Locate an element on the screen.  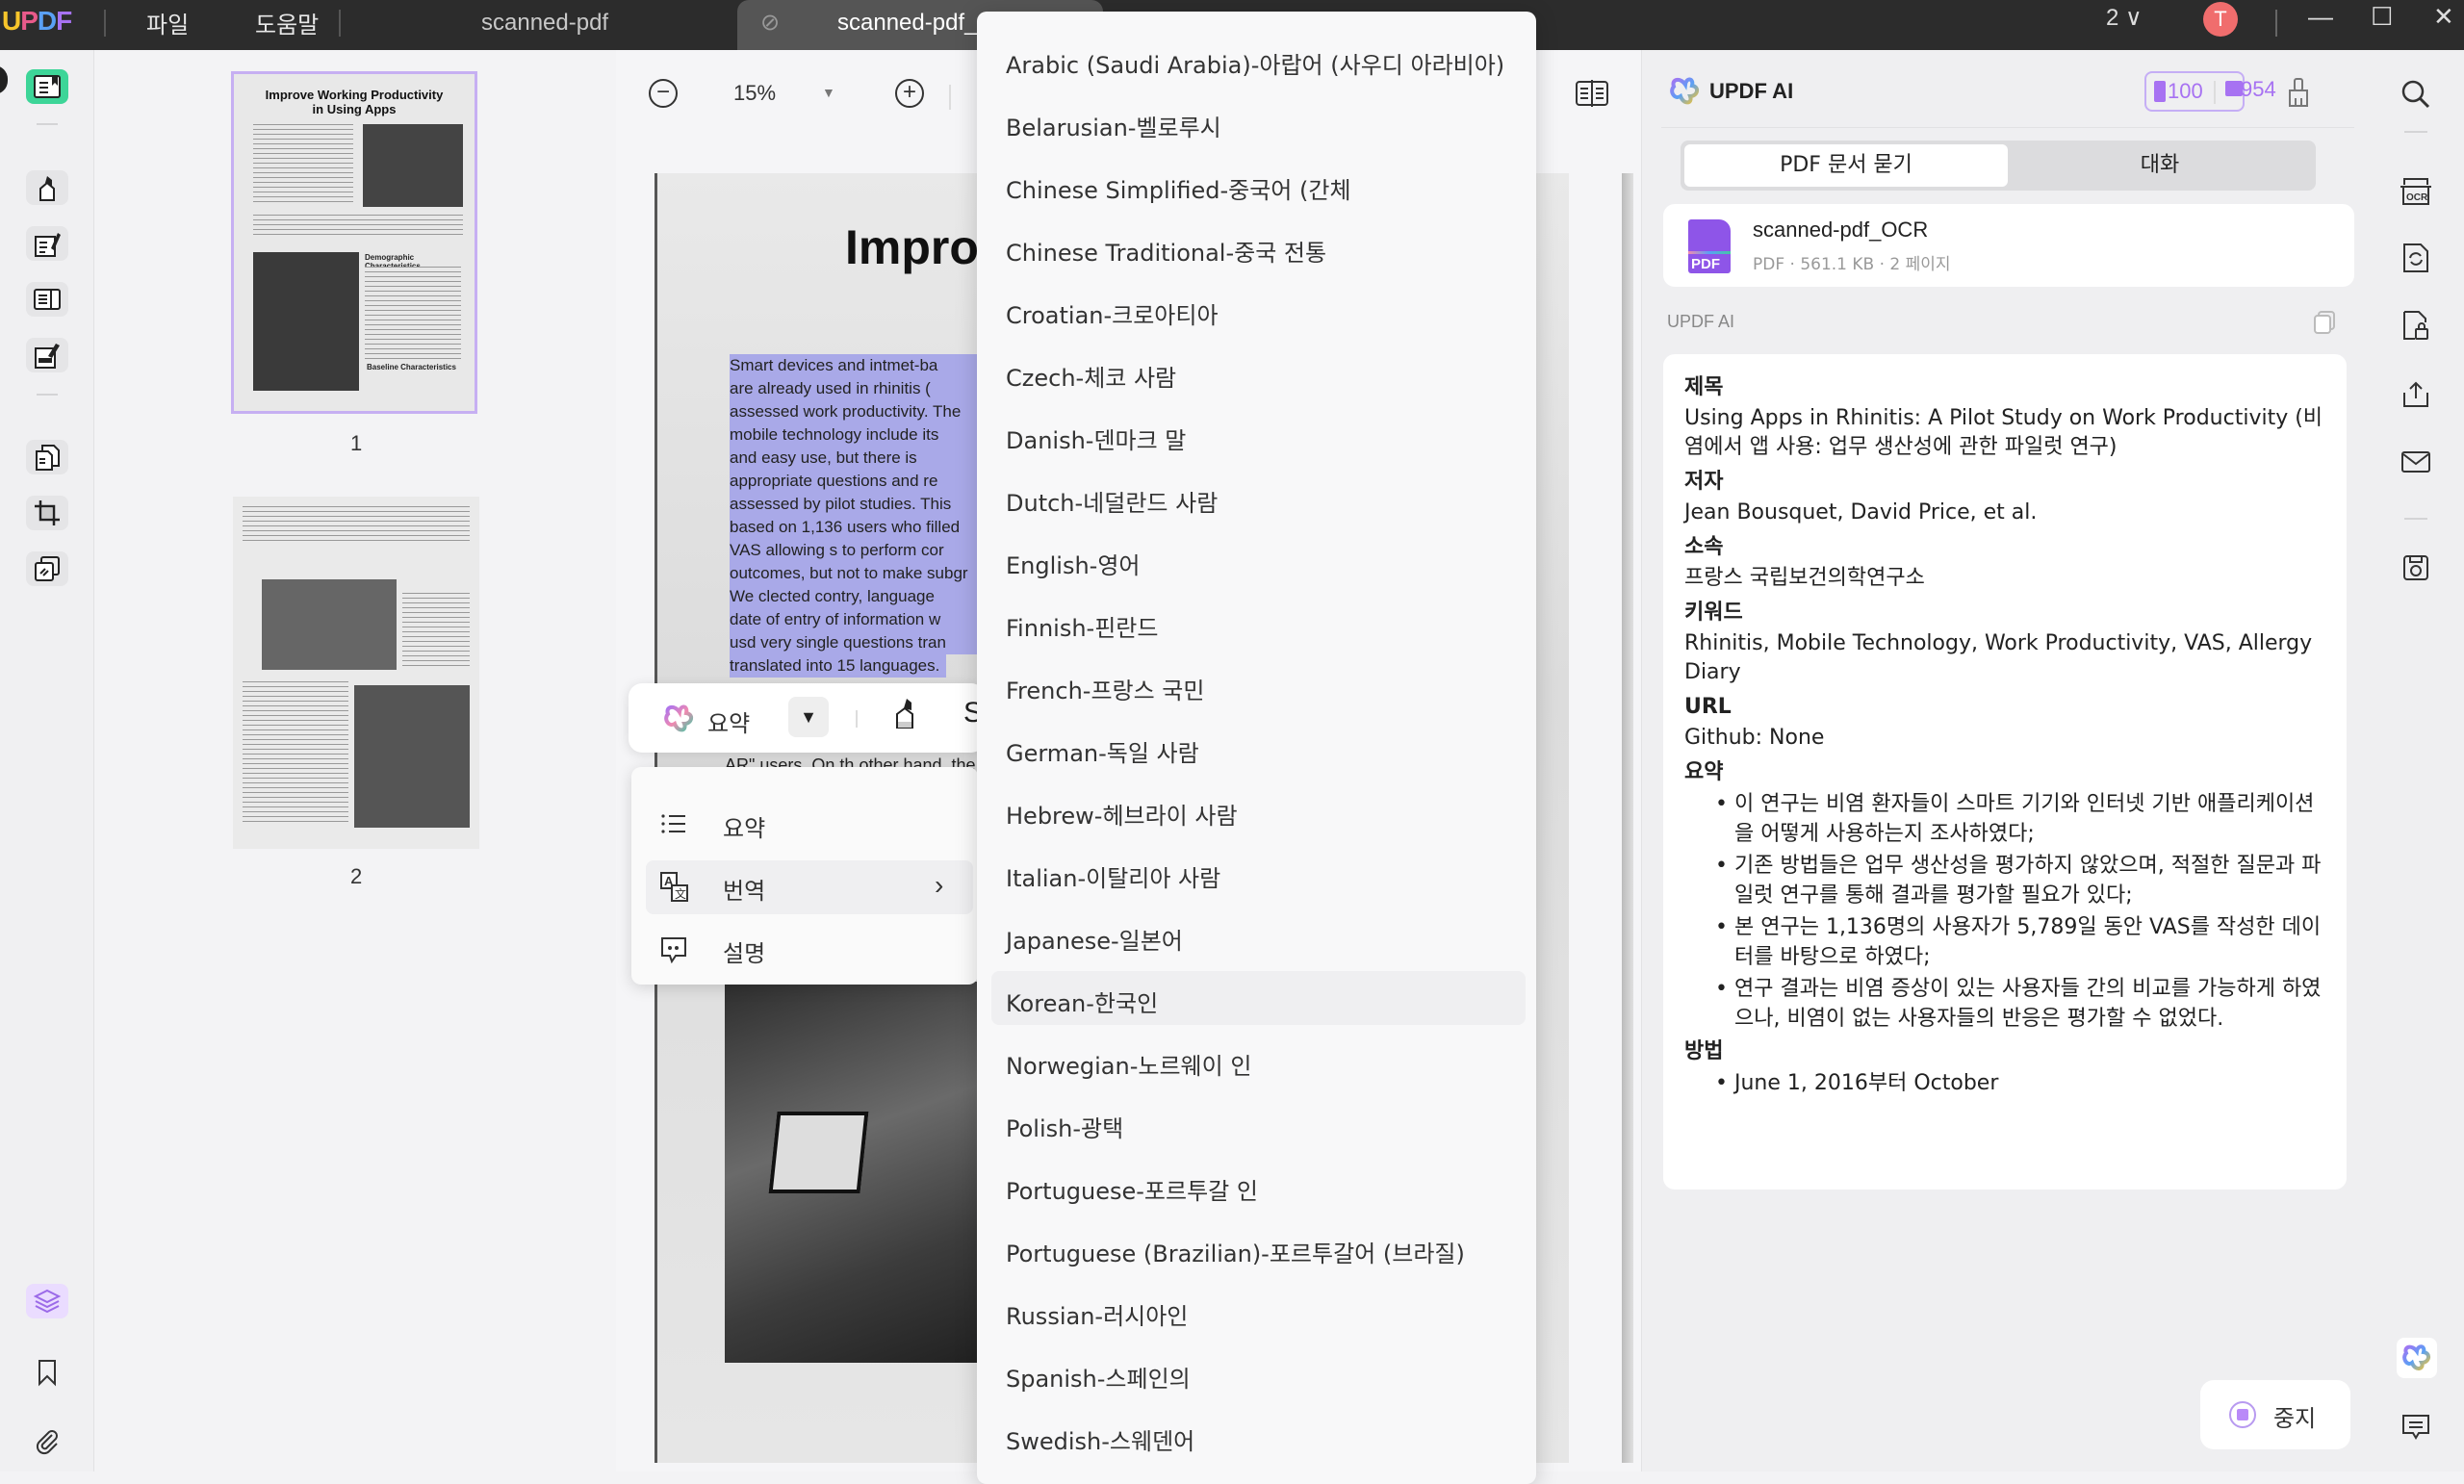
reader-mode-button is located at coordinates (47, 87).